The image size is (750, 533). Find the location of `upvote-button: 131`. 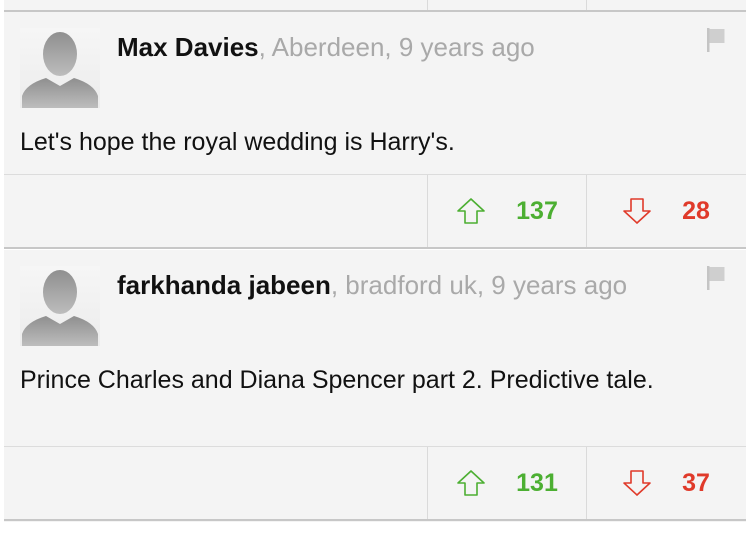

upvote-button: 131 is located at coordinates (507, 483).